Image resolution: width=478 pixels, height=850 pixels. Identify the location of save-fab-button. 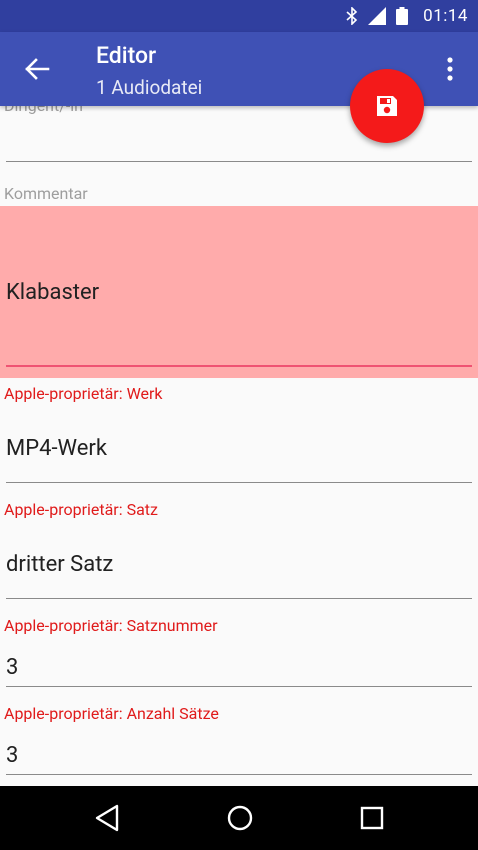
(387, 106).